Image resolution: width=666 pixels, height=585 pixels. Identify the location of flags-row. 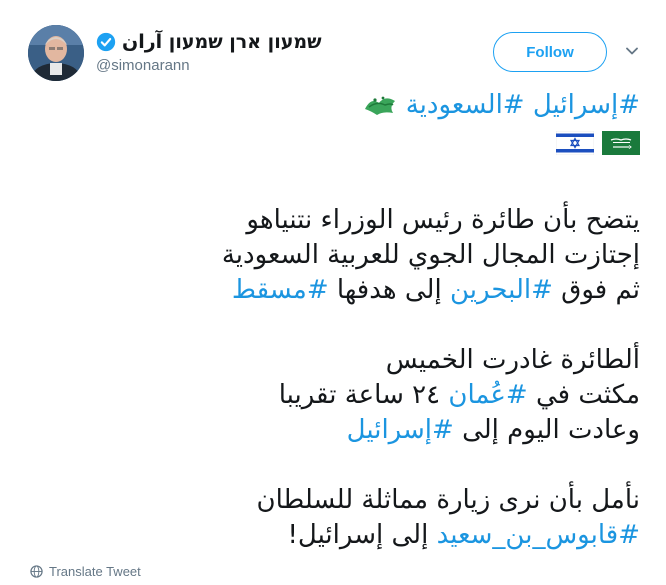
(335, 143).